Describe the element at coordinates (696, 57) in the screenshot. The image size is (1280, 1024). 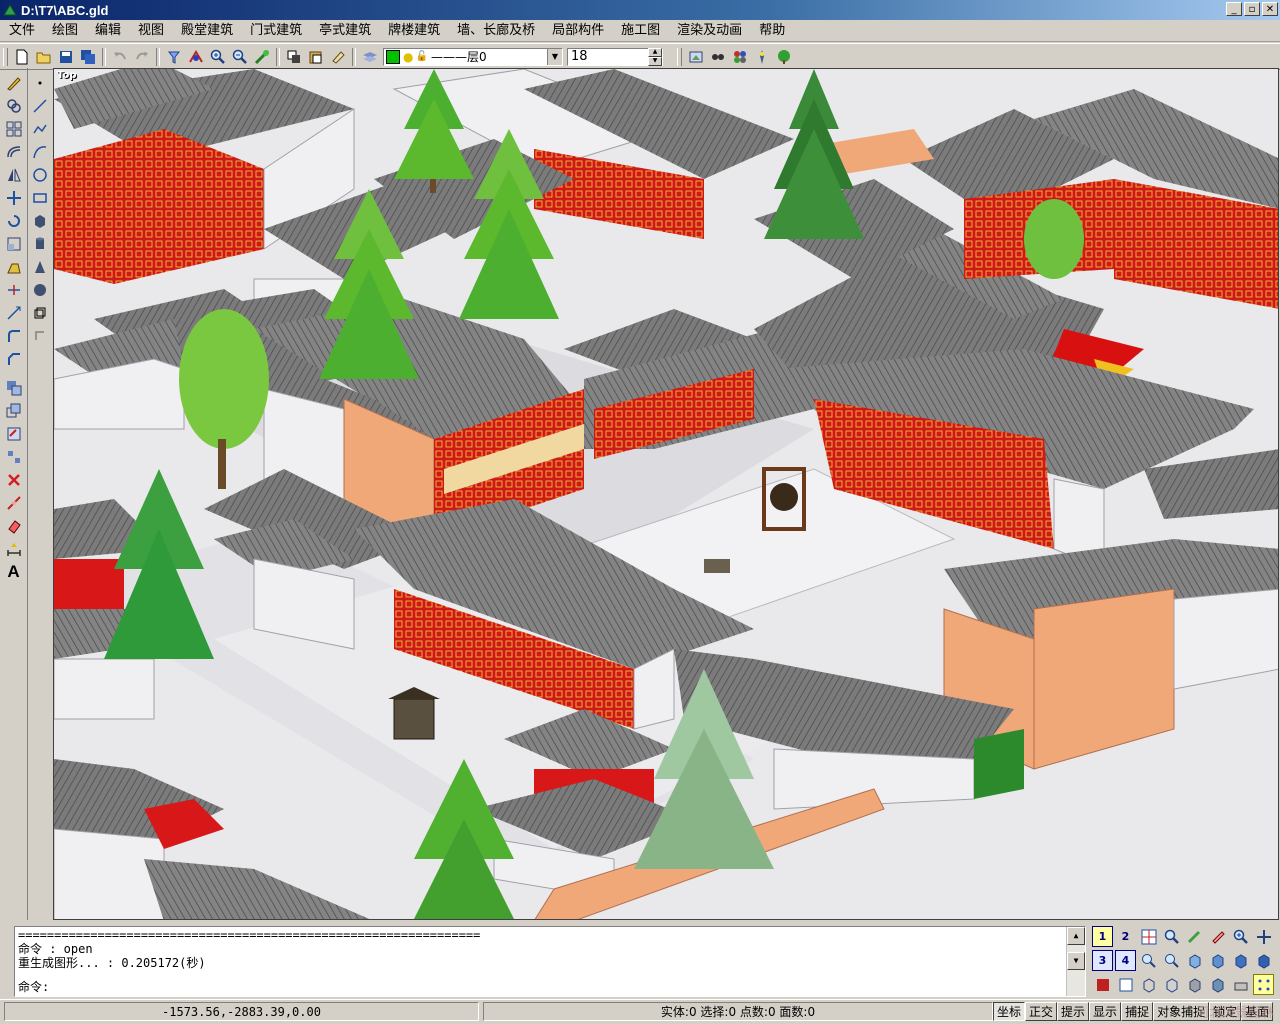
I see `render-icon` at that location.